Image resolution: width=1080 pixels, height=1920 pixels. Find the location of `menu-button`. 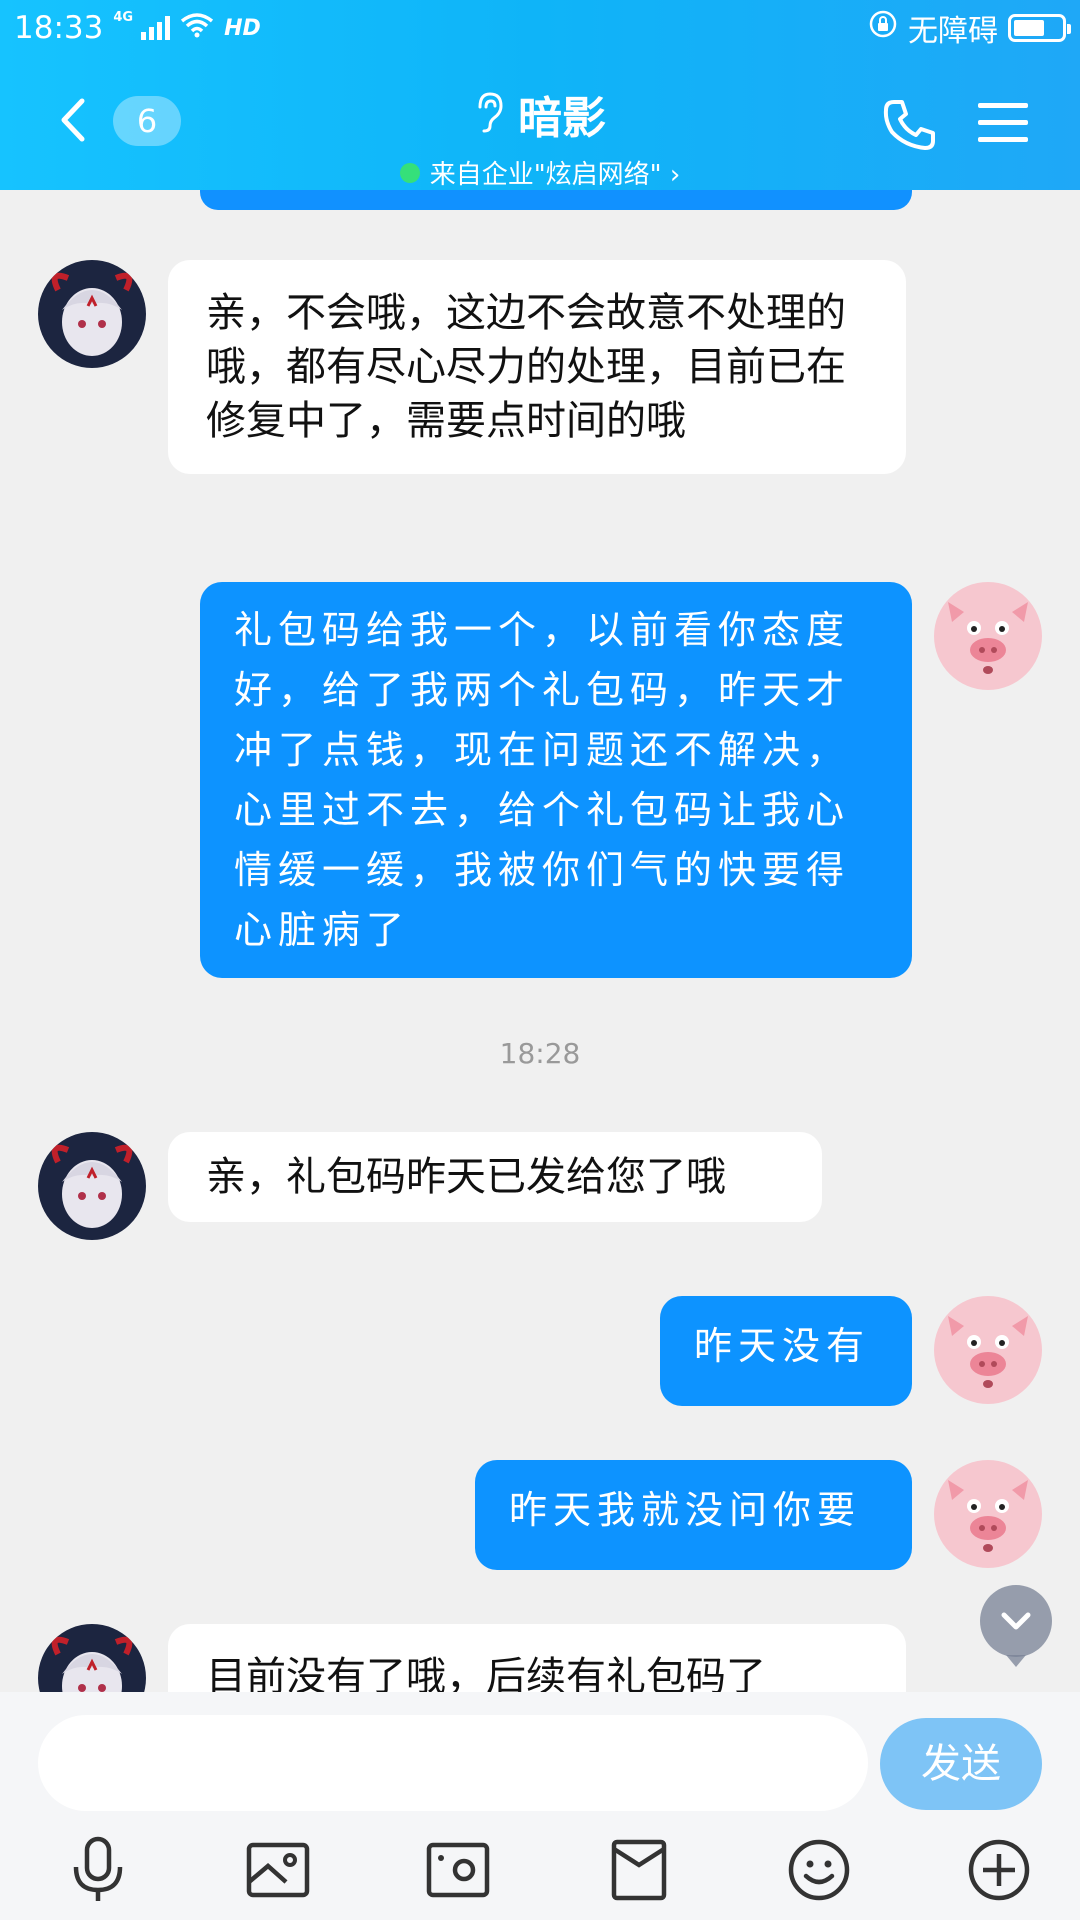

menu-button is located at coordinates (1003, 123).